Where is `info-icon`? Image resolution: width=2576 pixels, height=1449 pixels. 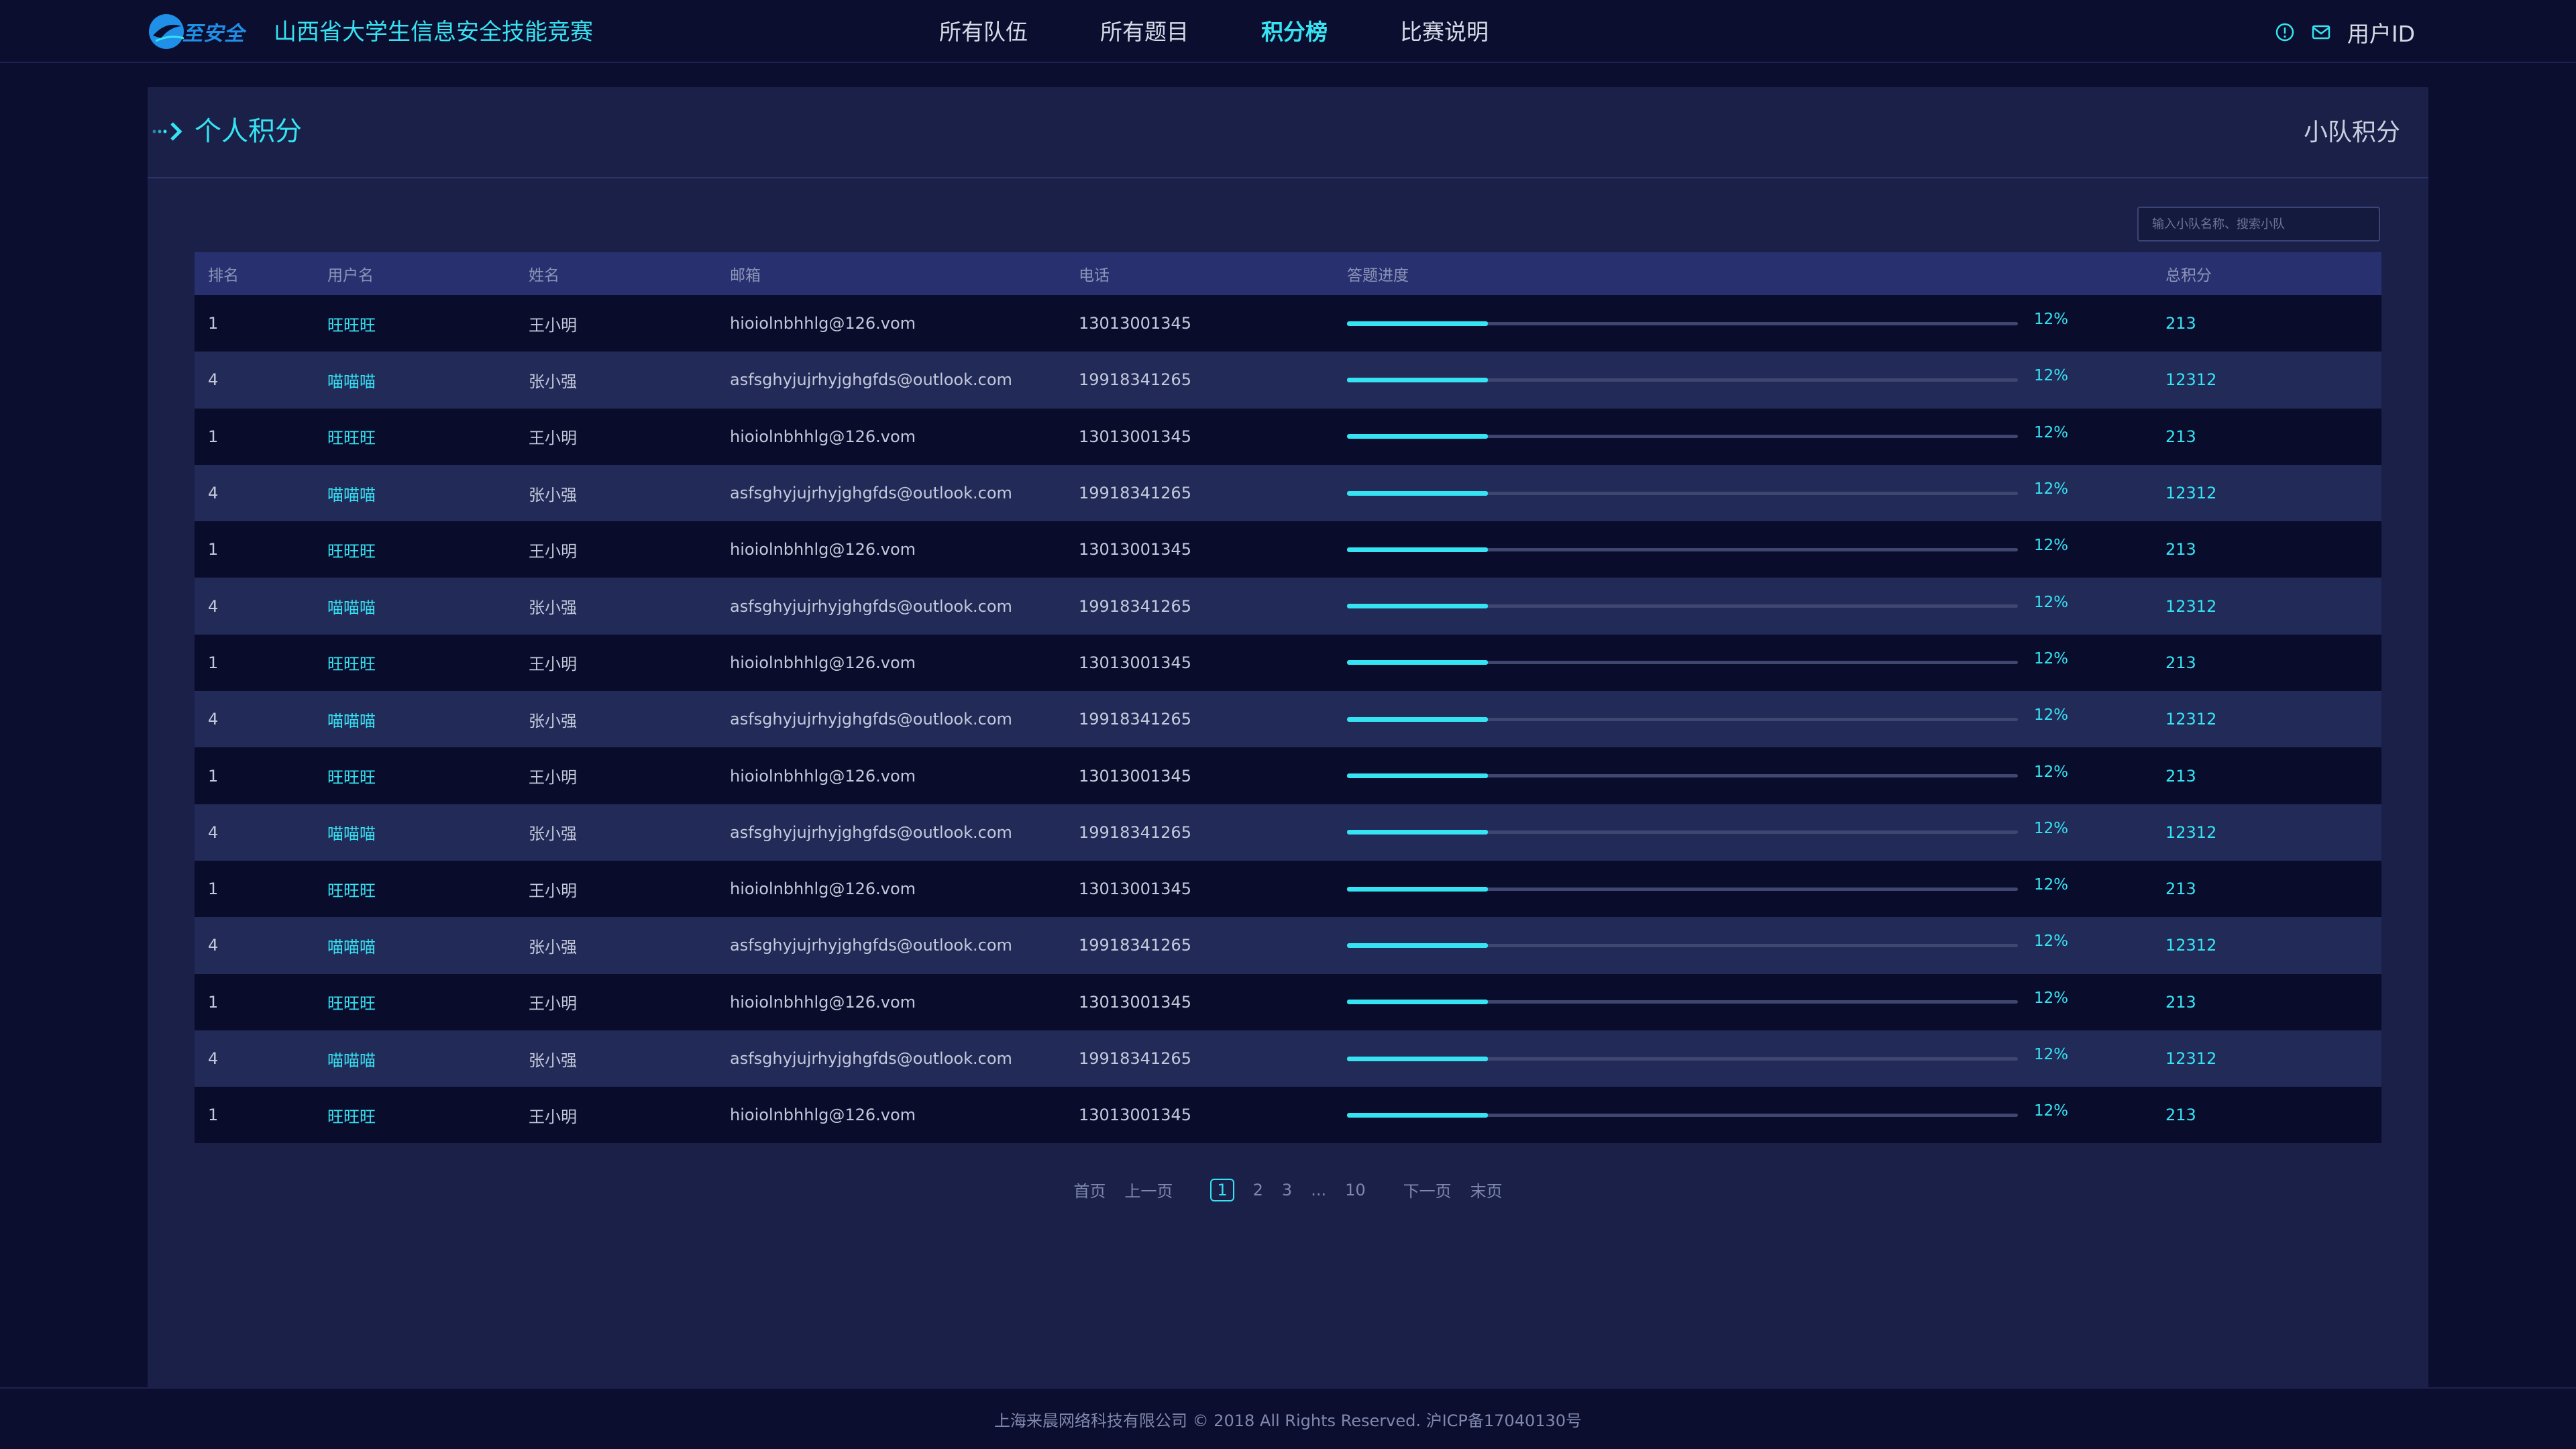 info-icon is located at coordinates (2285, 32).